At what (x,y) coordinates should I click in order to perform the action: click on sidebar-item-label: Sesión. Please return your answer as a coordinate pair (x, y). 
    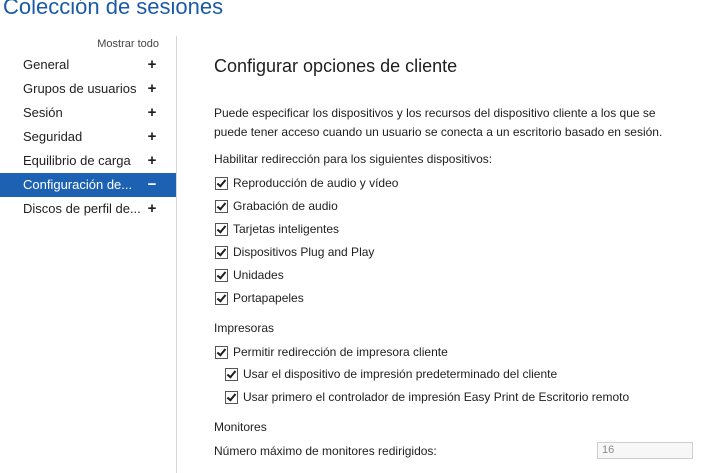
    Looking at the image, I should click on (43, 112).